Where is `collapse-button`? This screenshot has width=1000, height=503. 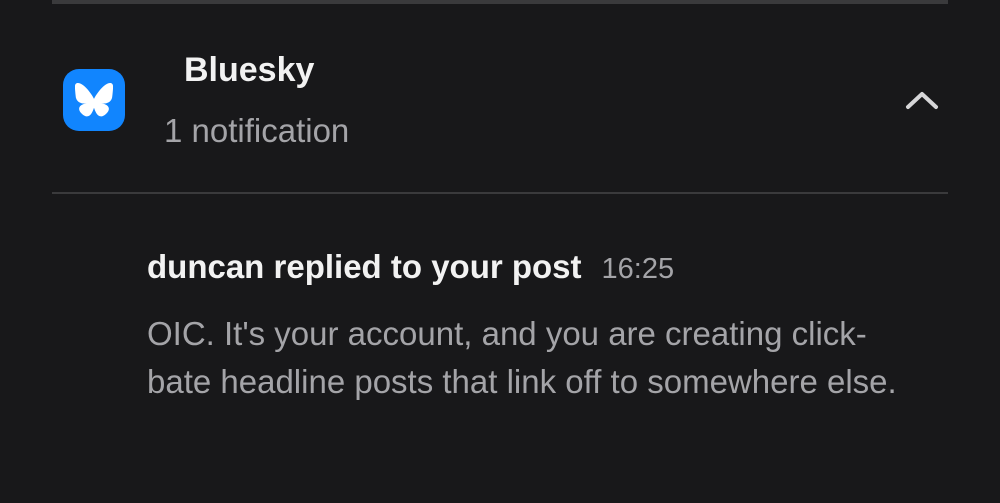 collapse-button is located at coordinates (922, 100).